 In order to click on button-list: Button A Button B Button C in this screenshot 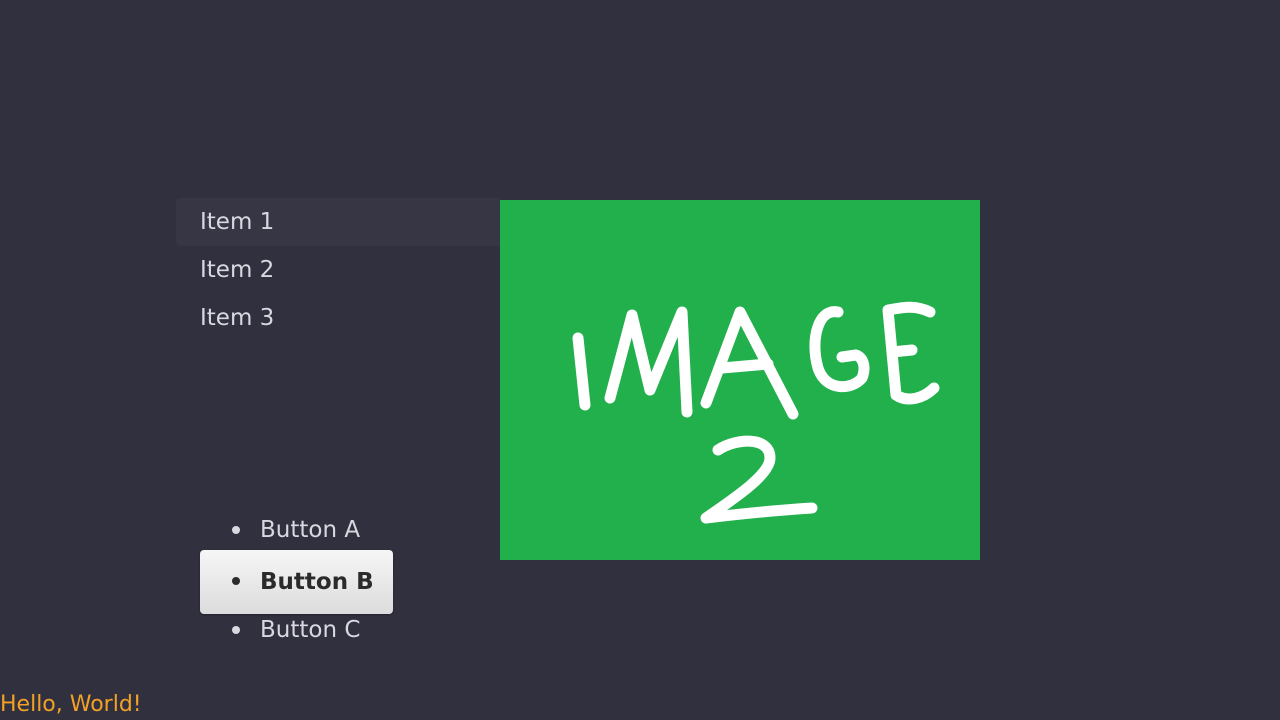, I will do `click(296, 580)`.